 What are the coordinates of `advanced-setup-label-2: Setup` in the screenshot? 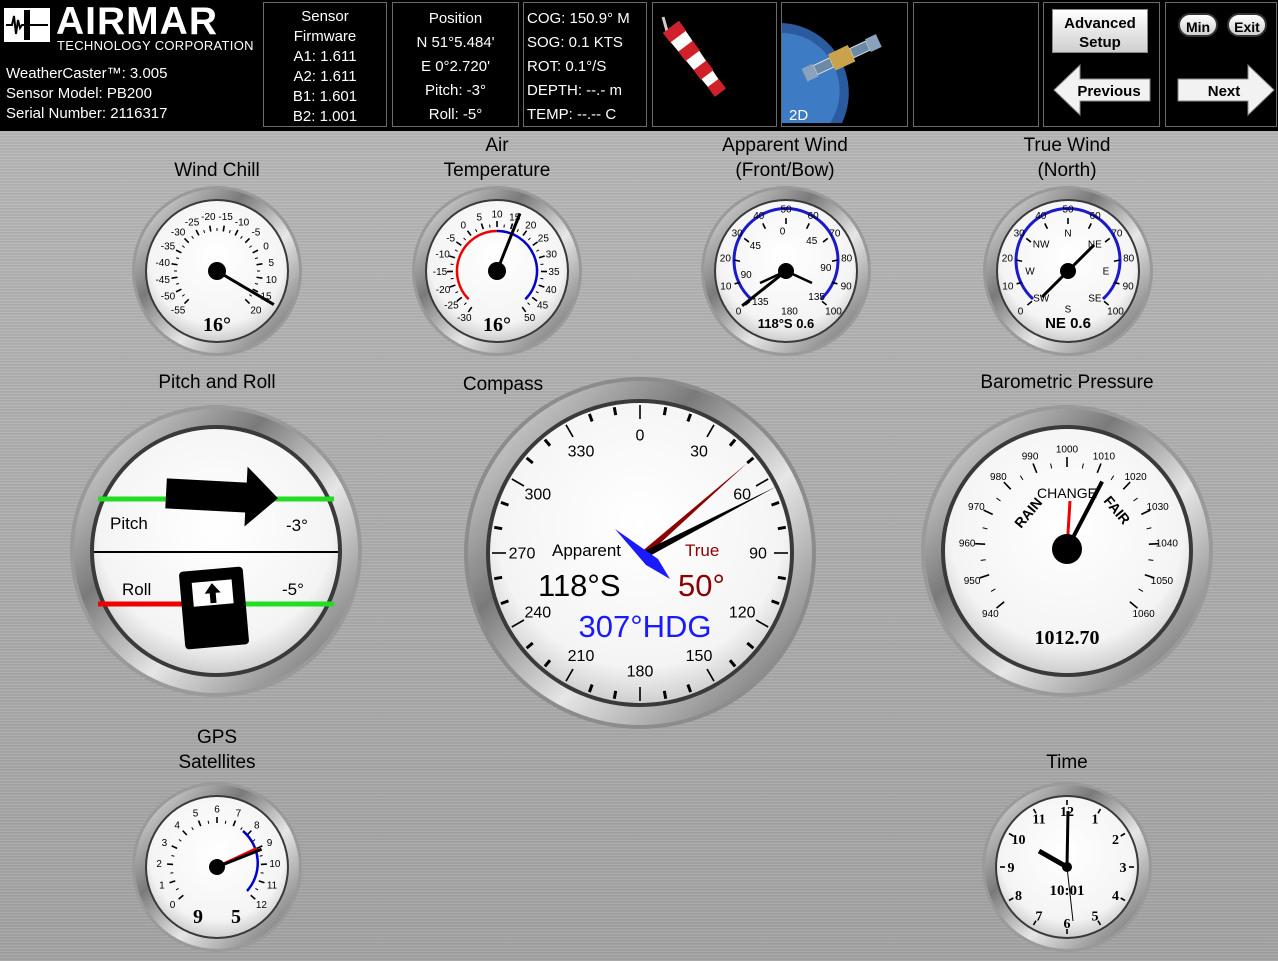 It's located at (1100, 42).